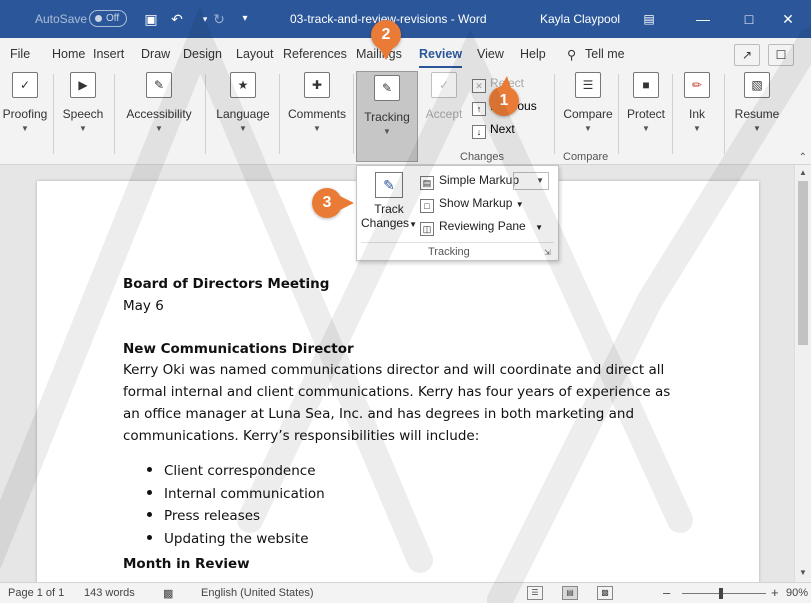 This screenshot has width=811, height=603. Describe the element at coordinates (481, 227) in the screenshot. I see `reviewing-pane-button: ◫ Reviewing Pane ▼` at that location.